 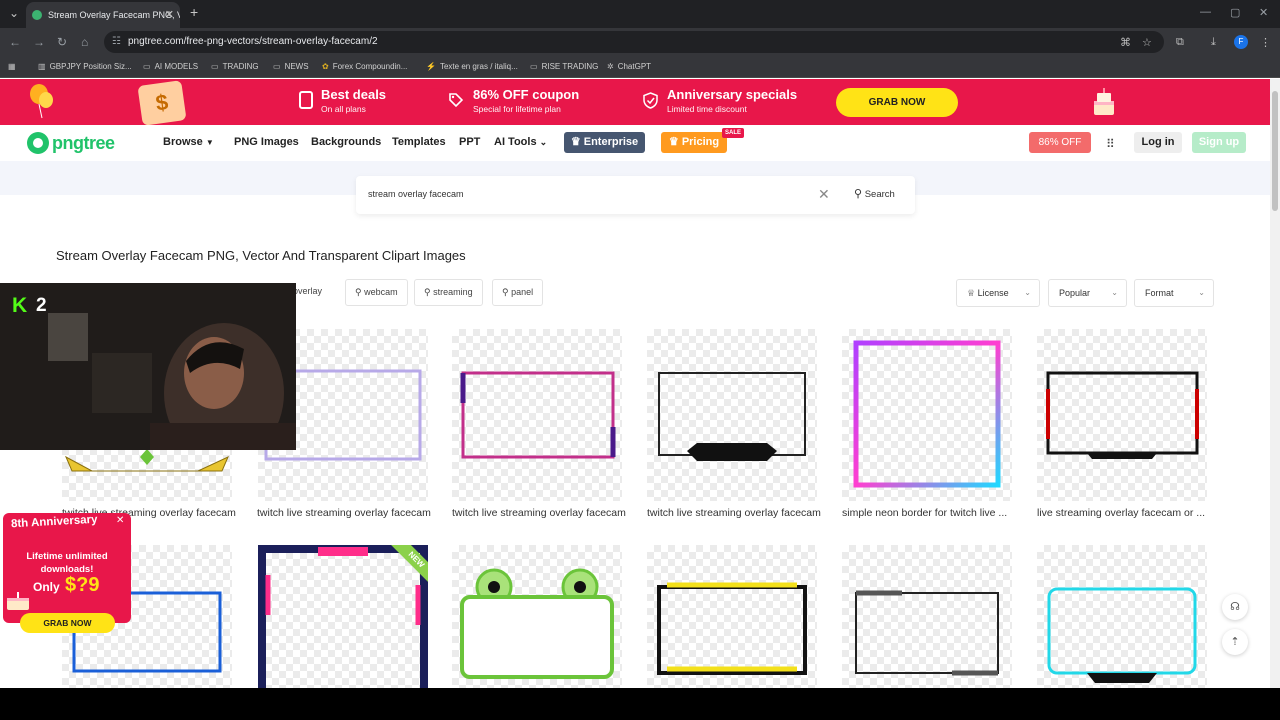 I want to click on result-card: NEW, so click(x=343, y=616).